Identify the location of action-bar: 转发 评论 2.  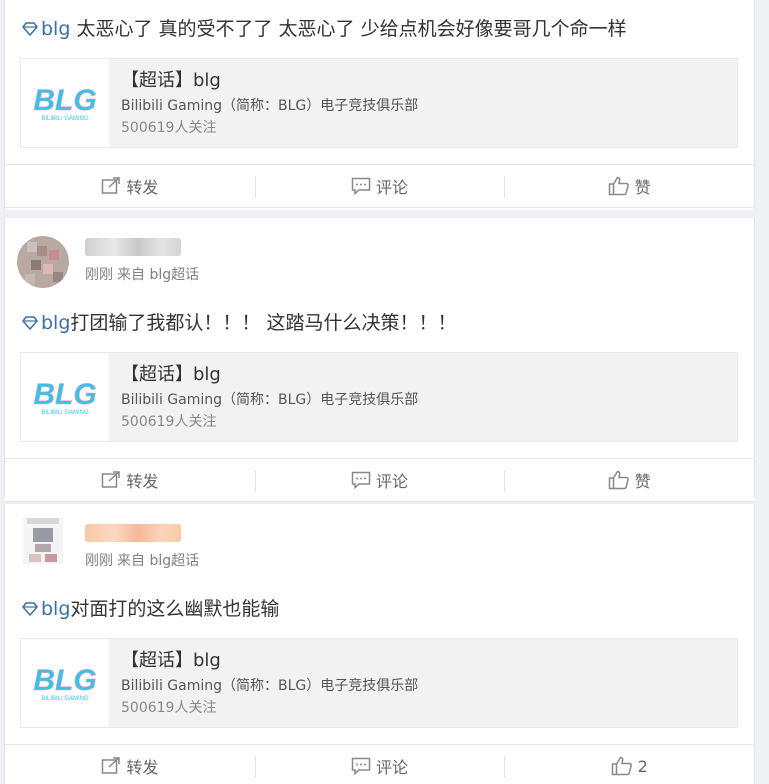
(379, 764).